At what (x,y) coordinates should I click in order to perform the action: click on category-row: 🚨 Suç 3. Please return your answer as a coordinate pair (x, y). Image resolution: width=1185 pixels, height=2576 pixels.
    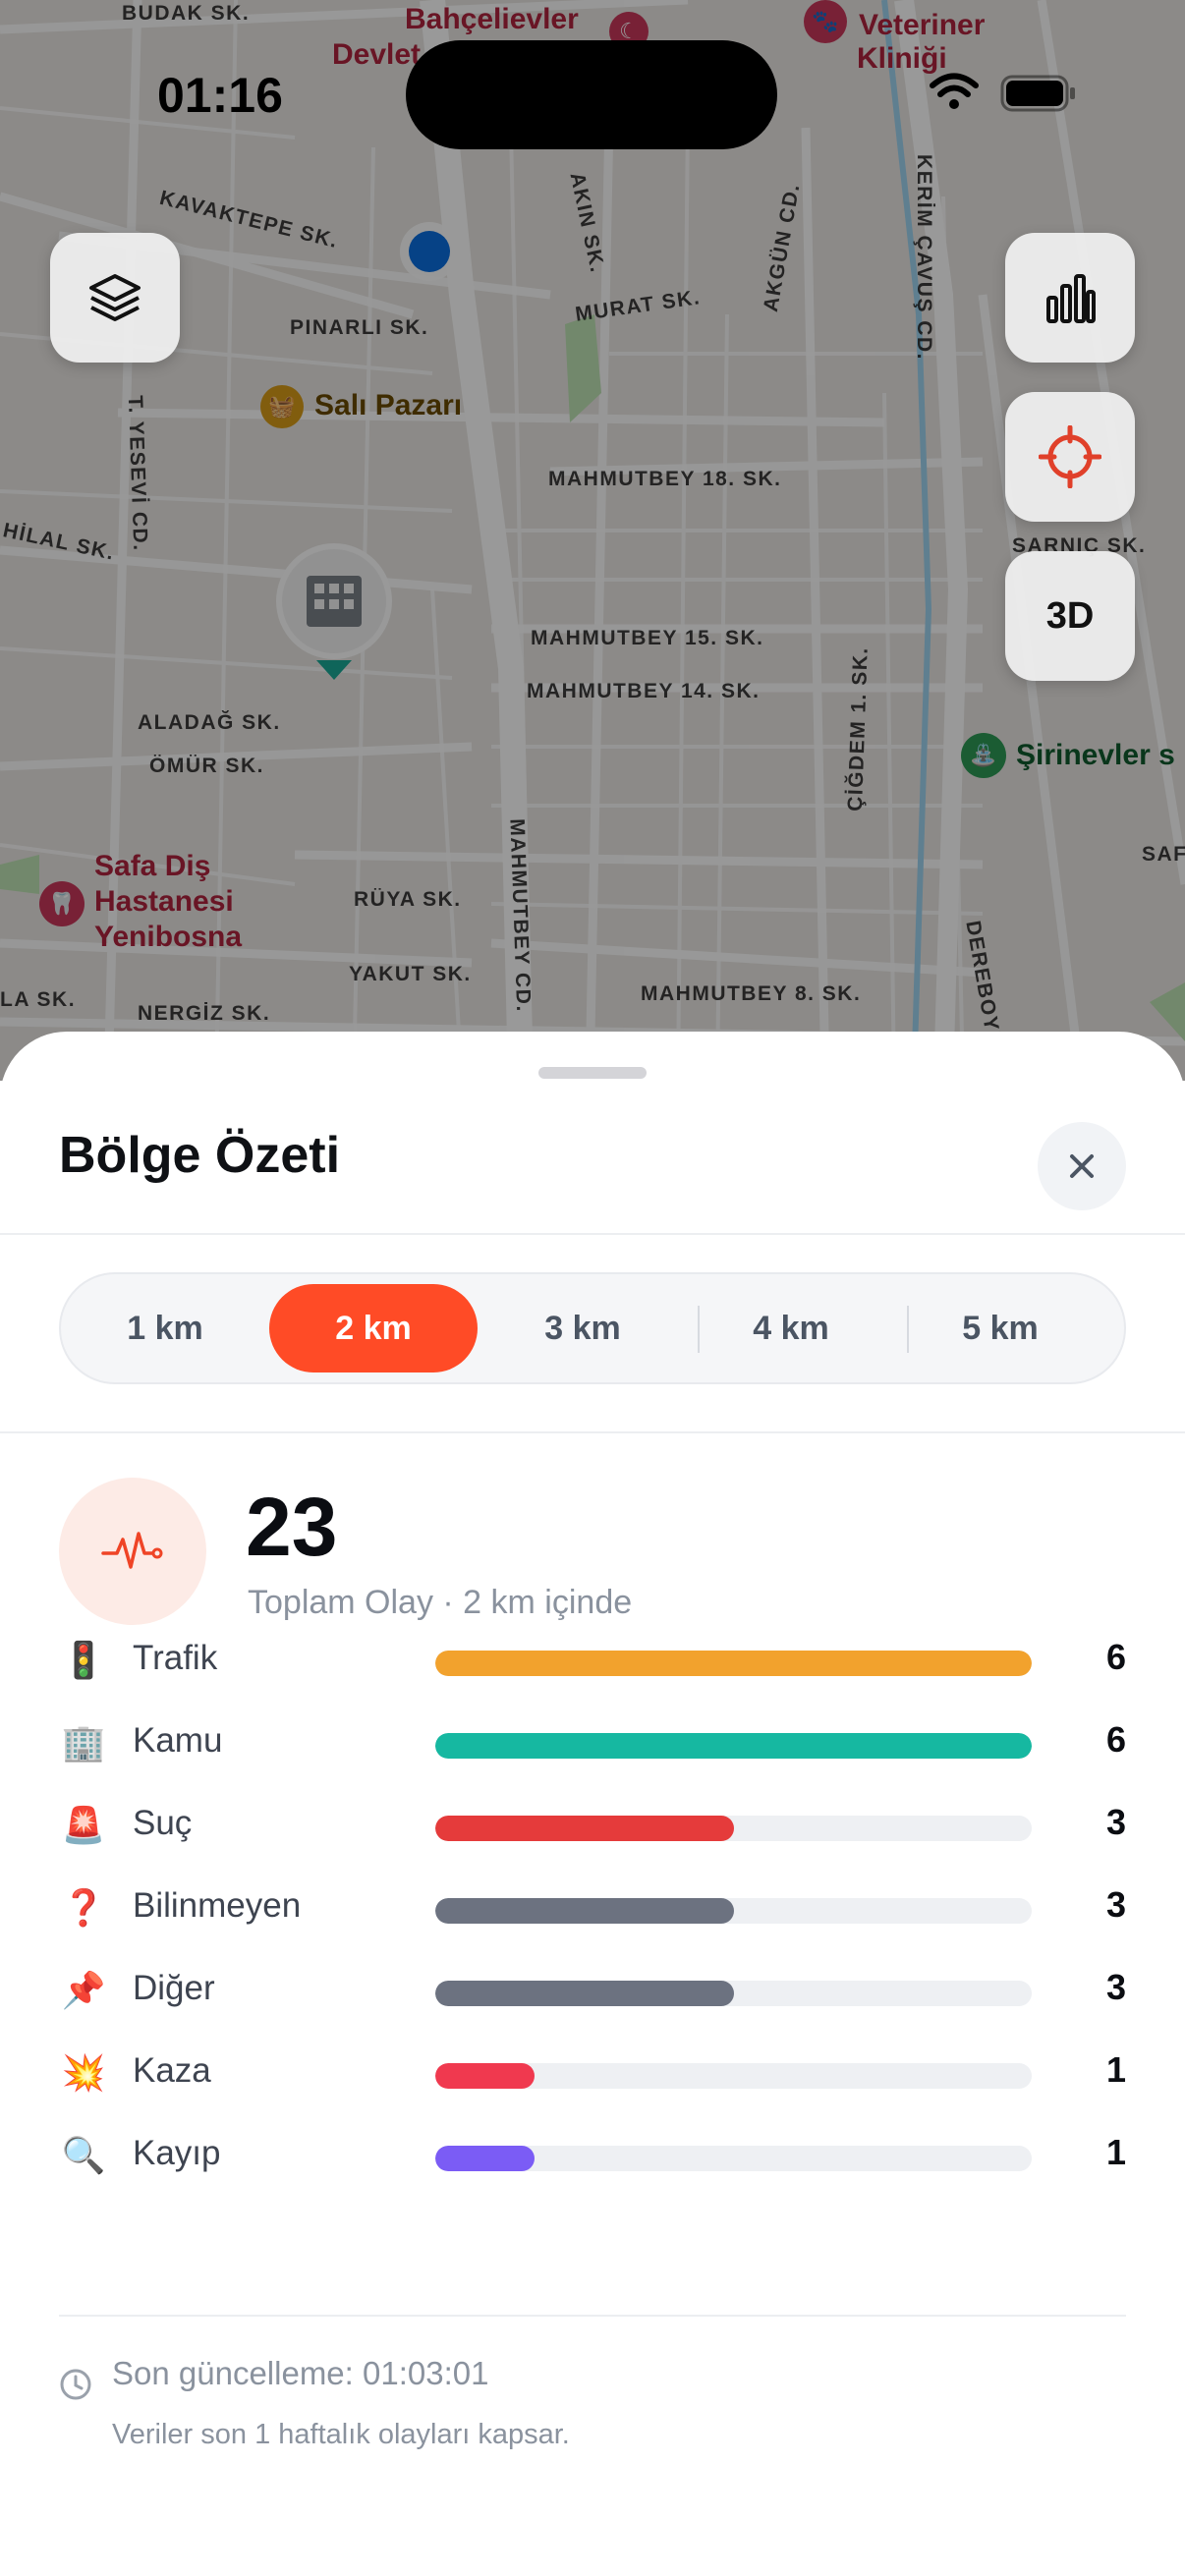
    Looking at the image, I should click on (592, 1825).